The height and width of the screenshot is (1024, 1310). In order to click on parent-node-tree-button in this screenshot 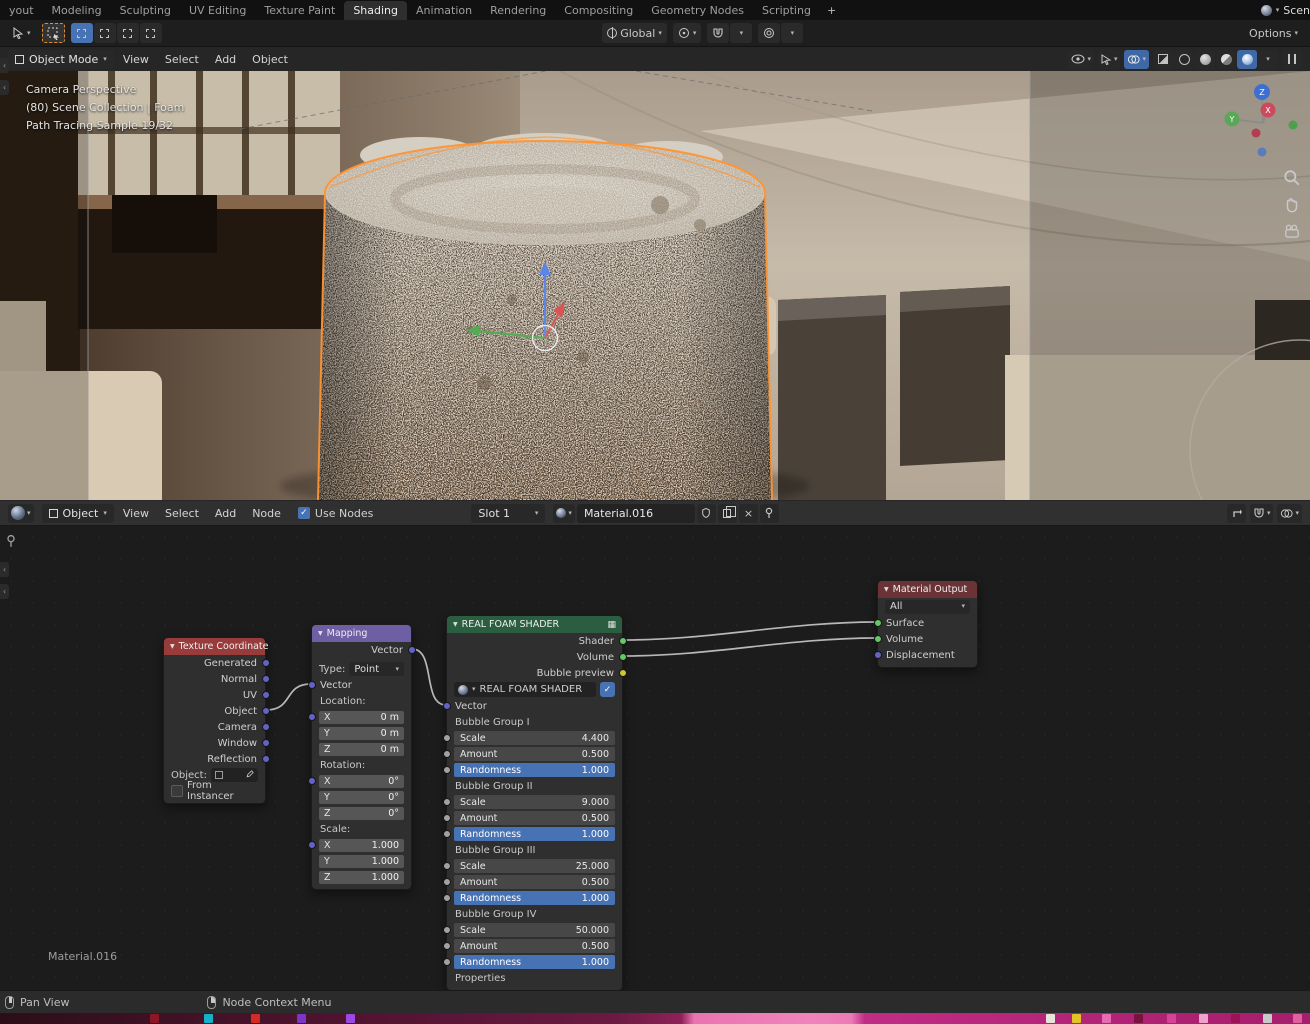, I will do `click(1236, 513)`.